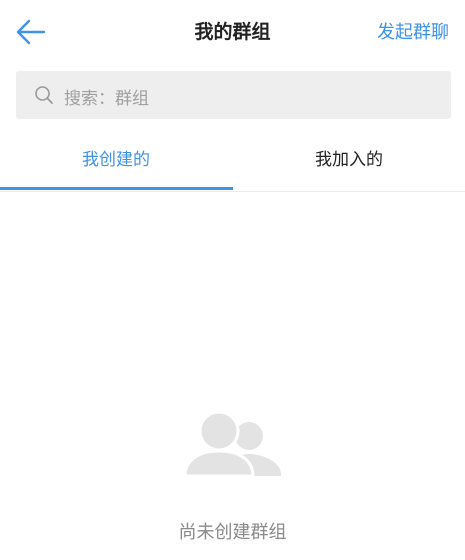 The image size is (465, 560). What do you see at coordinates (44, 95) in the screenshot?
I see `search-icon` at bounding box center [44, 95].